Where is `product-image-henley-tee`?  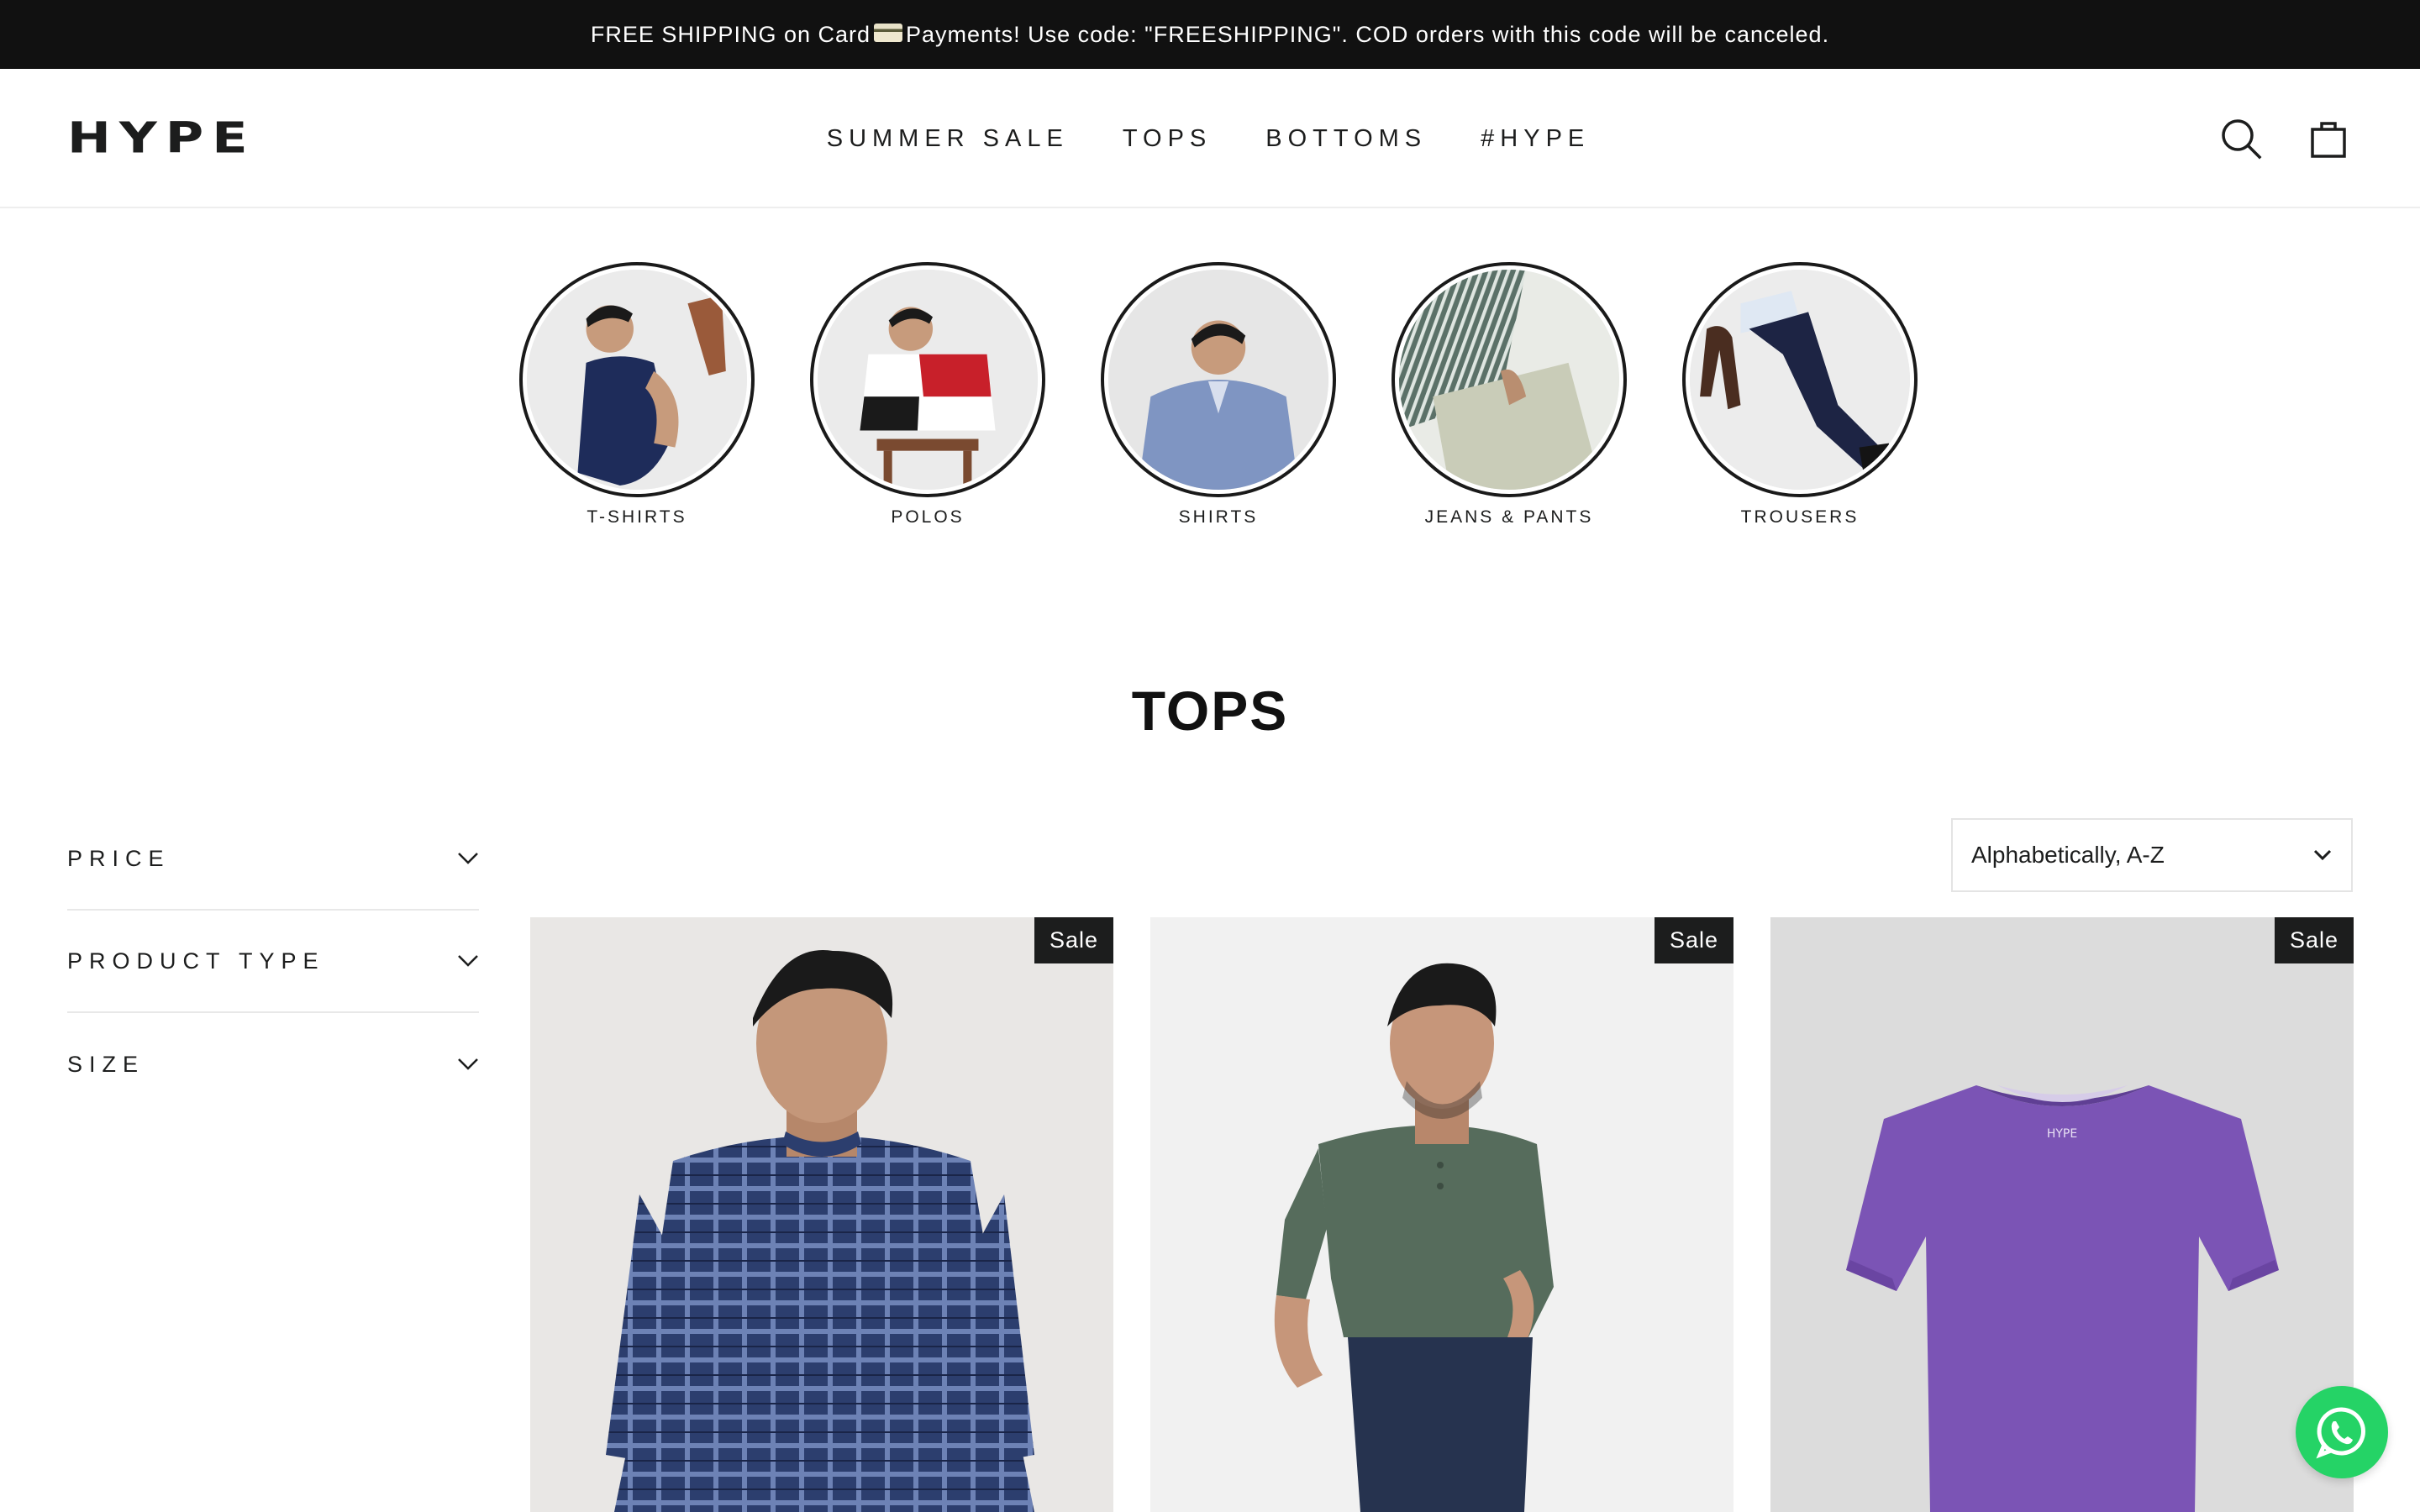
product-image-henley-tee is located at coordinates (1441, 1214).